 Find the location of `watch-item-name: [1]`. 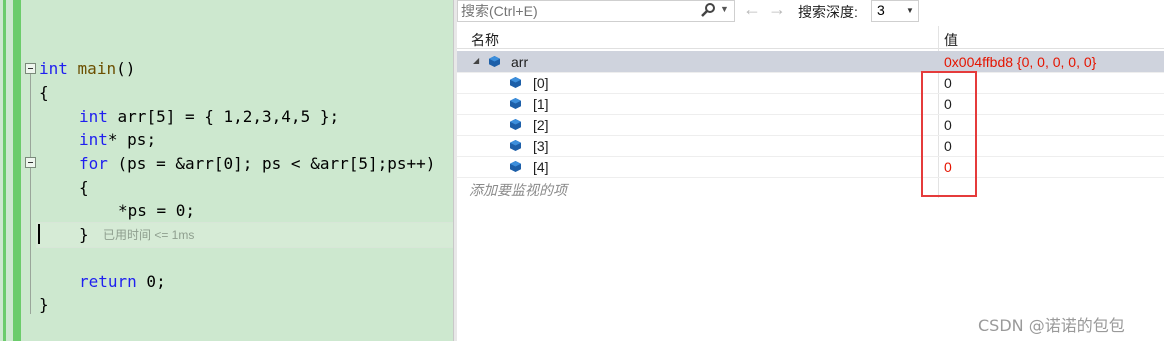

watch-item-name: [1] is located at coordinates (541, 104).